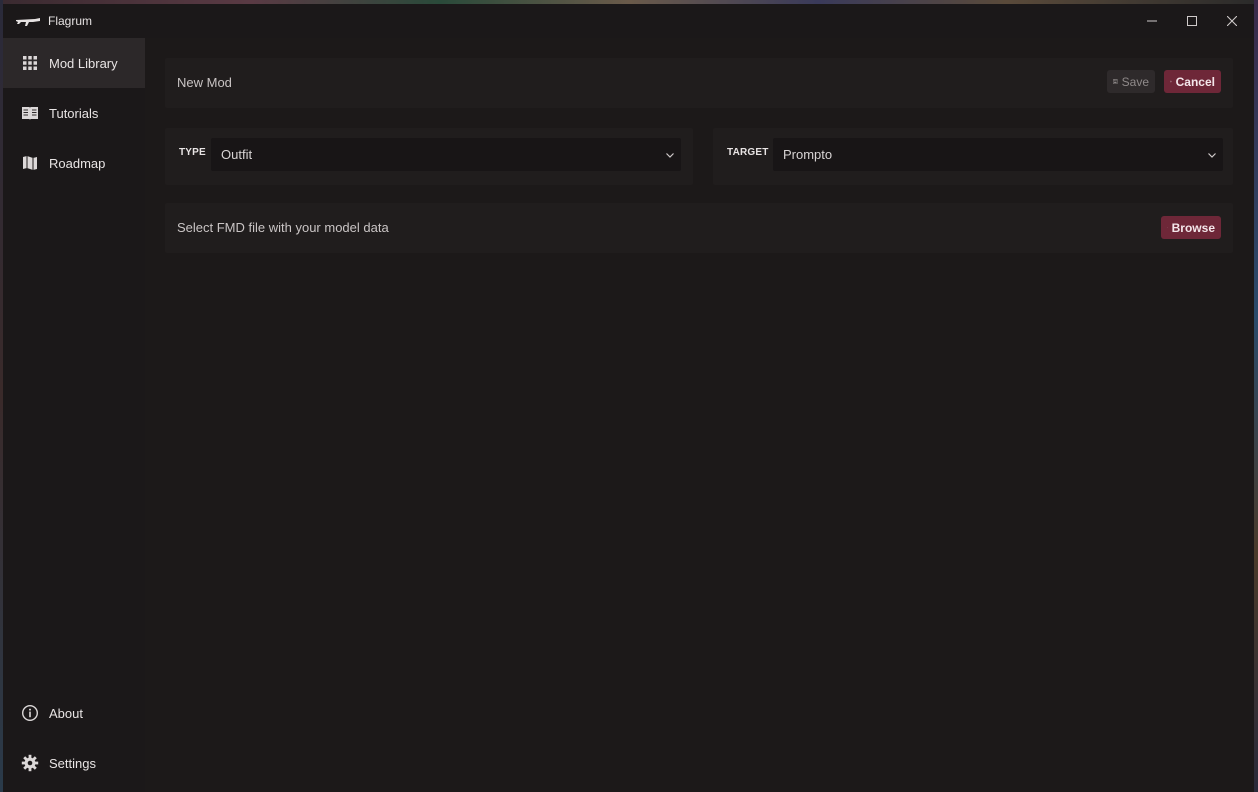 This screenshot has width=1258, height=792. What do you see at coordinates (1256, 396) in the screenshot?
I see `desktop-background-right` at bounding box center [1256, 396].